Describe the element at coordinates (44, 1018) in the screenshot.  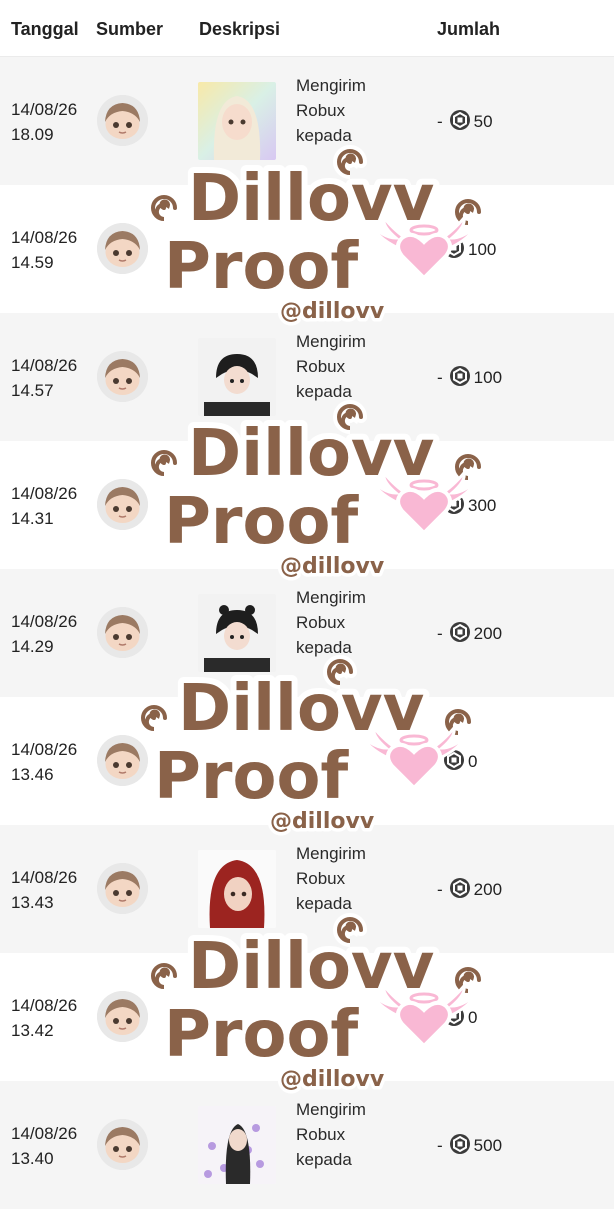
I see `row-datetime: 14/08/26 13.42` at that location.